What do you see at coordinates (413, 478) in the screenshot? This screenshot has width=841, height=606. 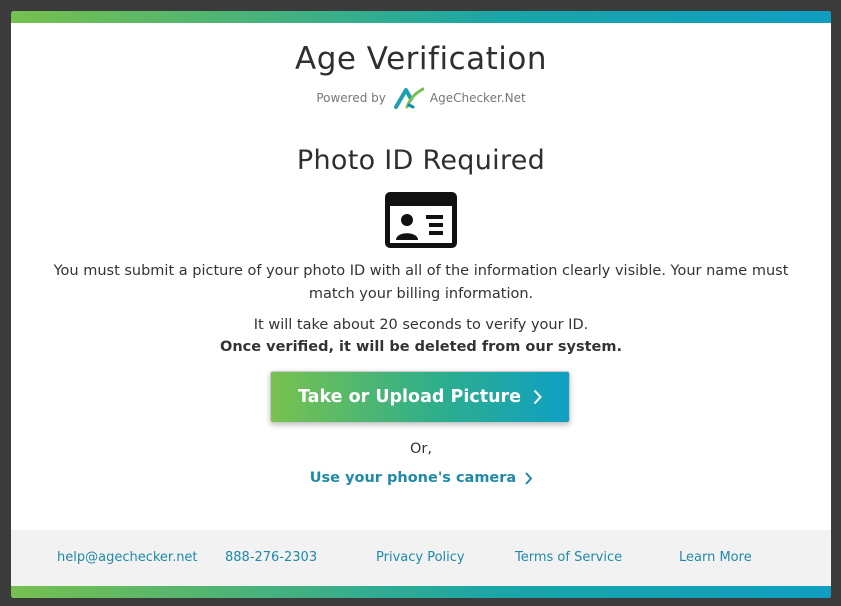 I see `camera-link-label: Use your phone's camera` at bounding box center [413, 478].